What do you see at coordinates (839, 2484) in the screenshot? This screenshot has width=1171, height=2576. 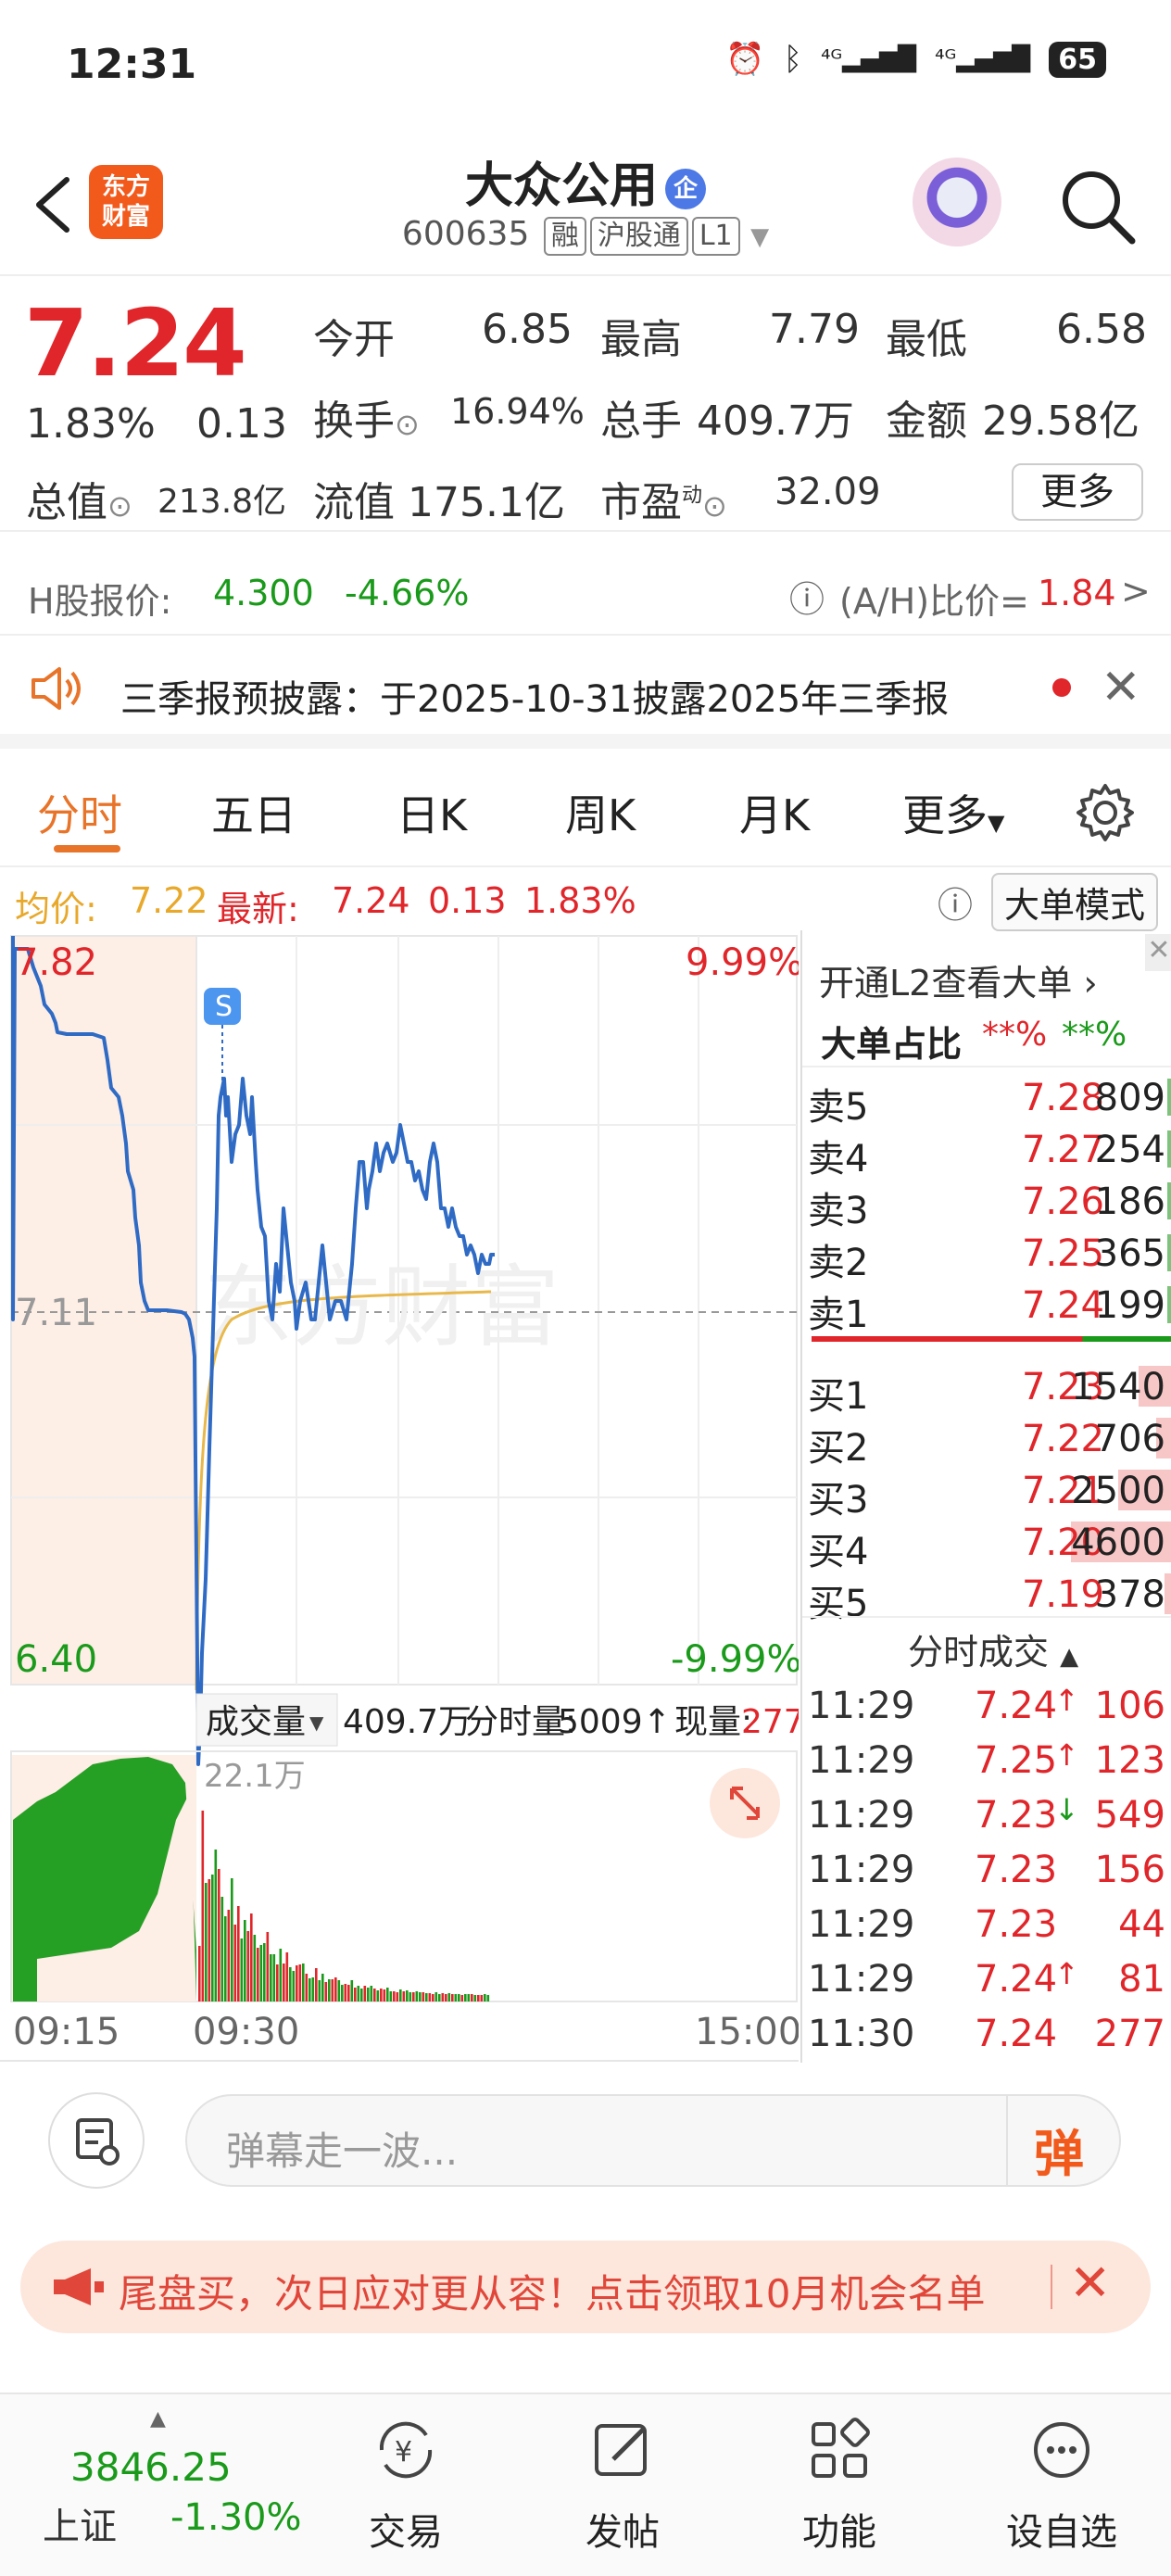 I see `tab-functions: 功能` at bounding box center [839, 2484].